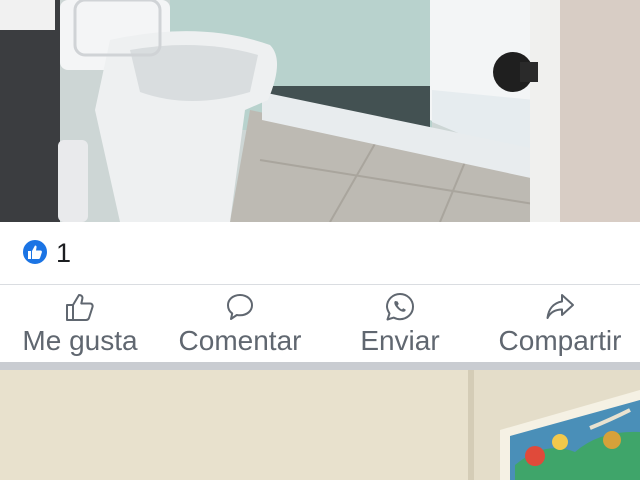 This screenshot has width=640, height=480. I want to click on thumbs-up-icon, so click(35, 252).